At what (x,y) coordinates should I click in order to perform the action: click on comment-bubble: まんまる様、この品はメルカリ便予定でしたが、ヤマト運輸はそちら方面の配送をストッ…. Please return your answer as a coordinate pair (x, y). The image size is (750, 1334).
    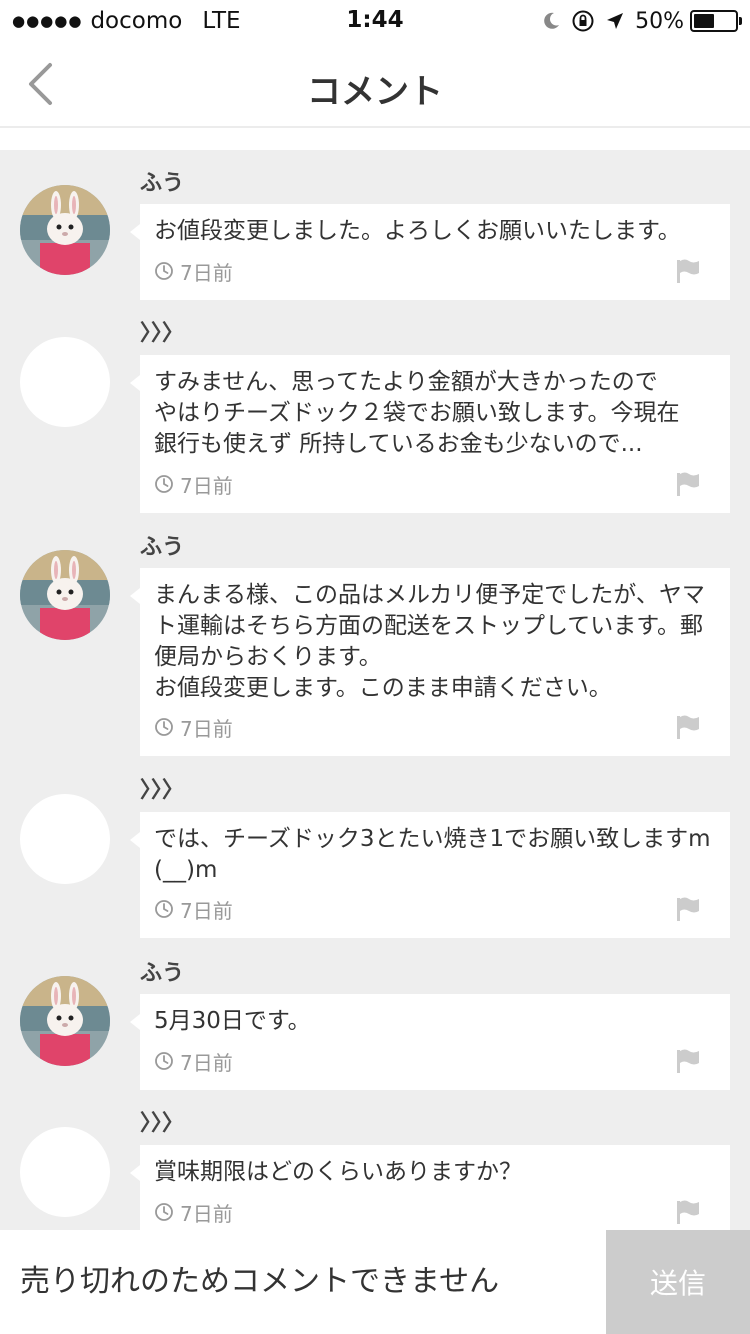
    Looking at the image, I should click on (430, 662).